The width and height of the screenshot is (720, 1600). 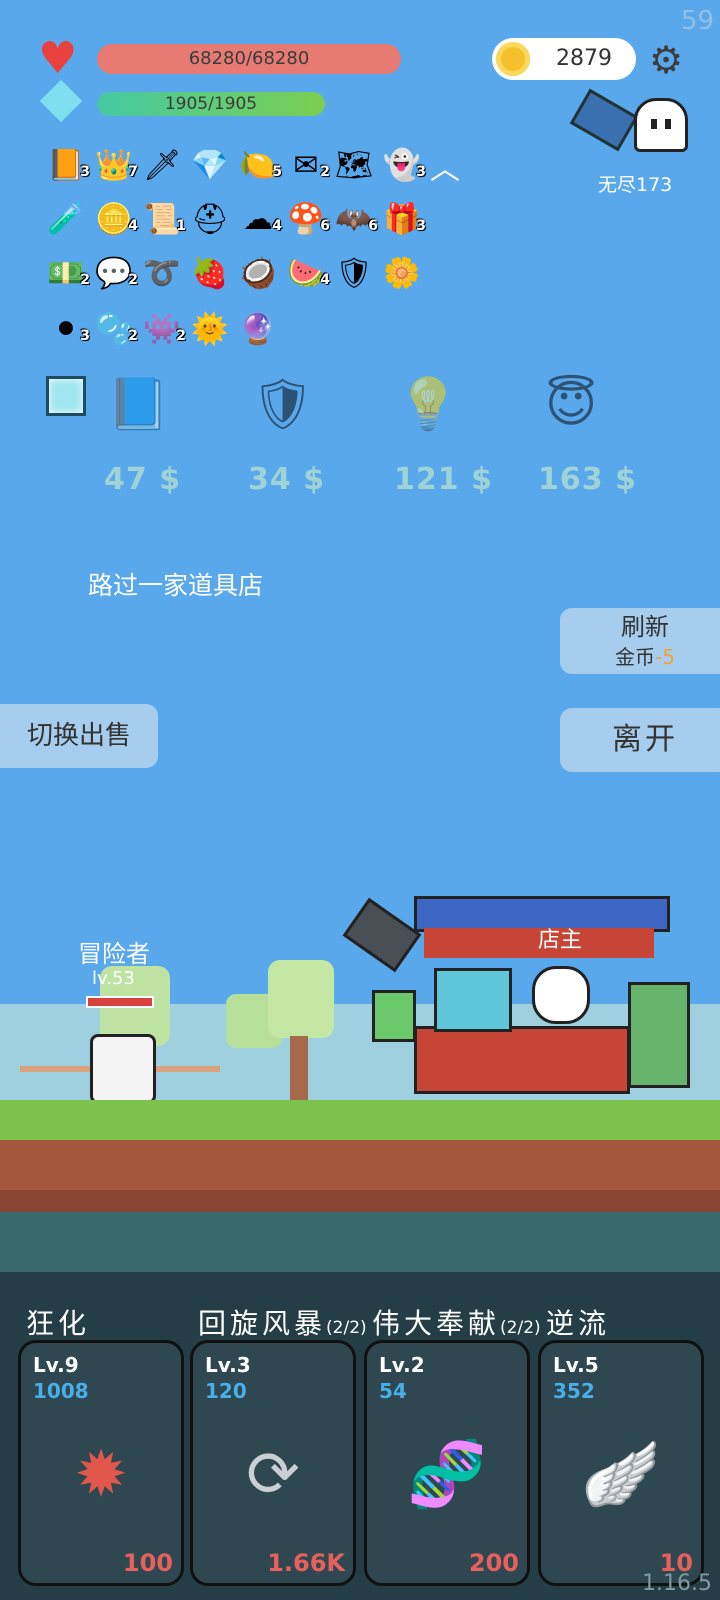 What do you see at coordinates (402, 1365) in the screenshot?
I see `skill-level: Lv.2` at bounding box center [402, 1365].